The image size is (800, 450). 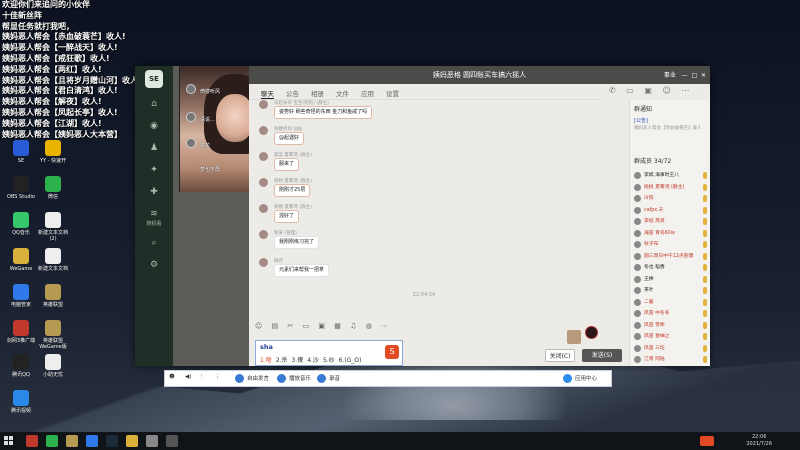 I want to click on desktop-icon: 小助无忧, so click(x=53, y=366).